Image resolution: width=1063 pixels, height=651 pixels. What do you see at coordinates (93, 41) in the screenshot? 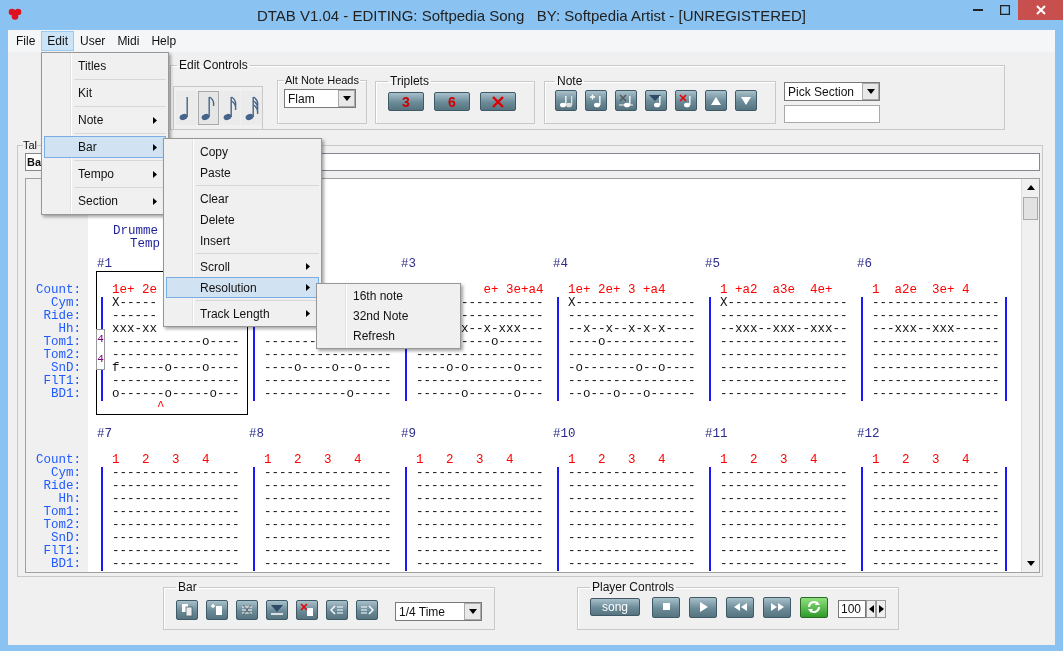
I see `menu-bar-item: User` at bounding box center [93, 41].